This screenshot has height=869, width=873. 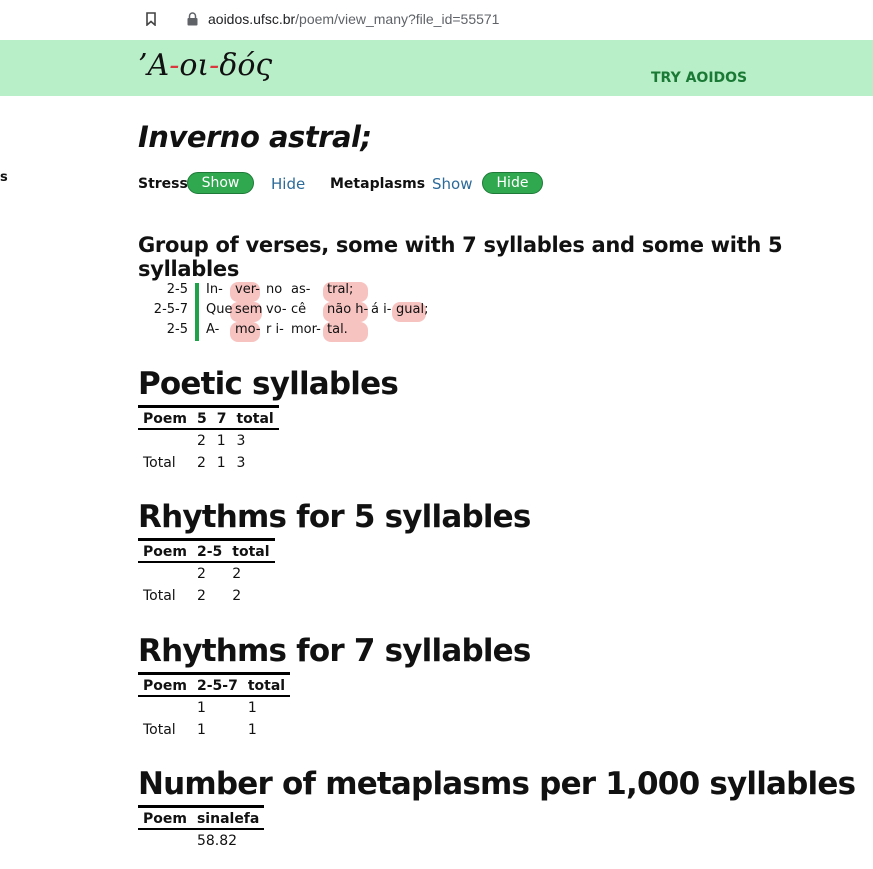 I want to click on table-row: 58.82, so click(x=201, y=840).